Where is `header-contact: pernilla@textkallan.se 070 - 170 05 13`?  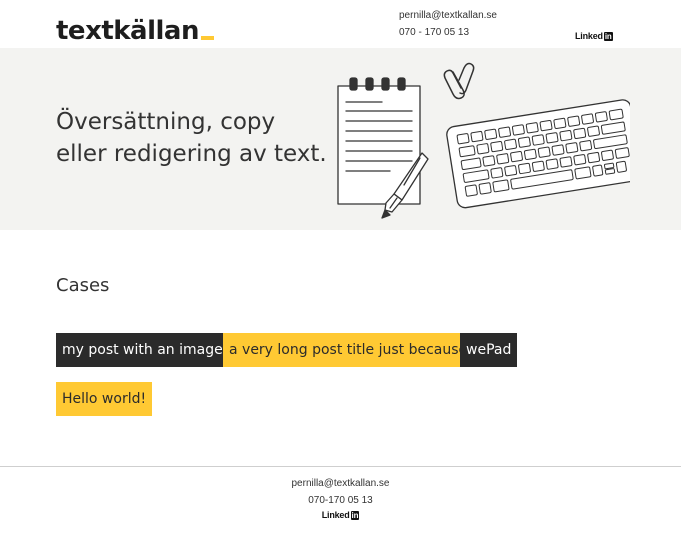
header-contact: pernilla@textkallan.se 070 - 170 05 13 is located at coordinates (448, 24).